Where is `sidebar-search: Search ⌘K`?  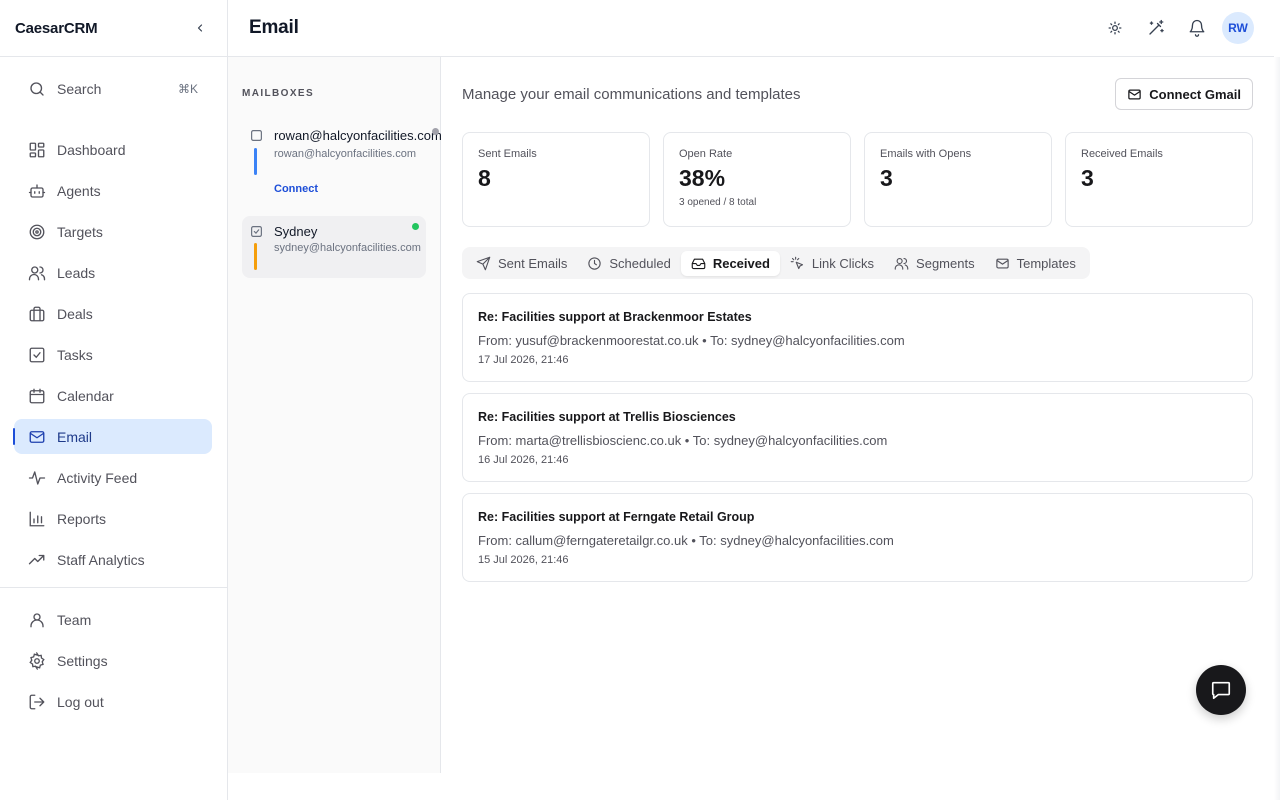
sidebar-search: Search ⌘K is located at coordinates (113, 88).